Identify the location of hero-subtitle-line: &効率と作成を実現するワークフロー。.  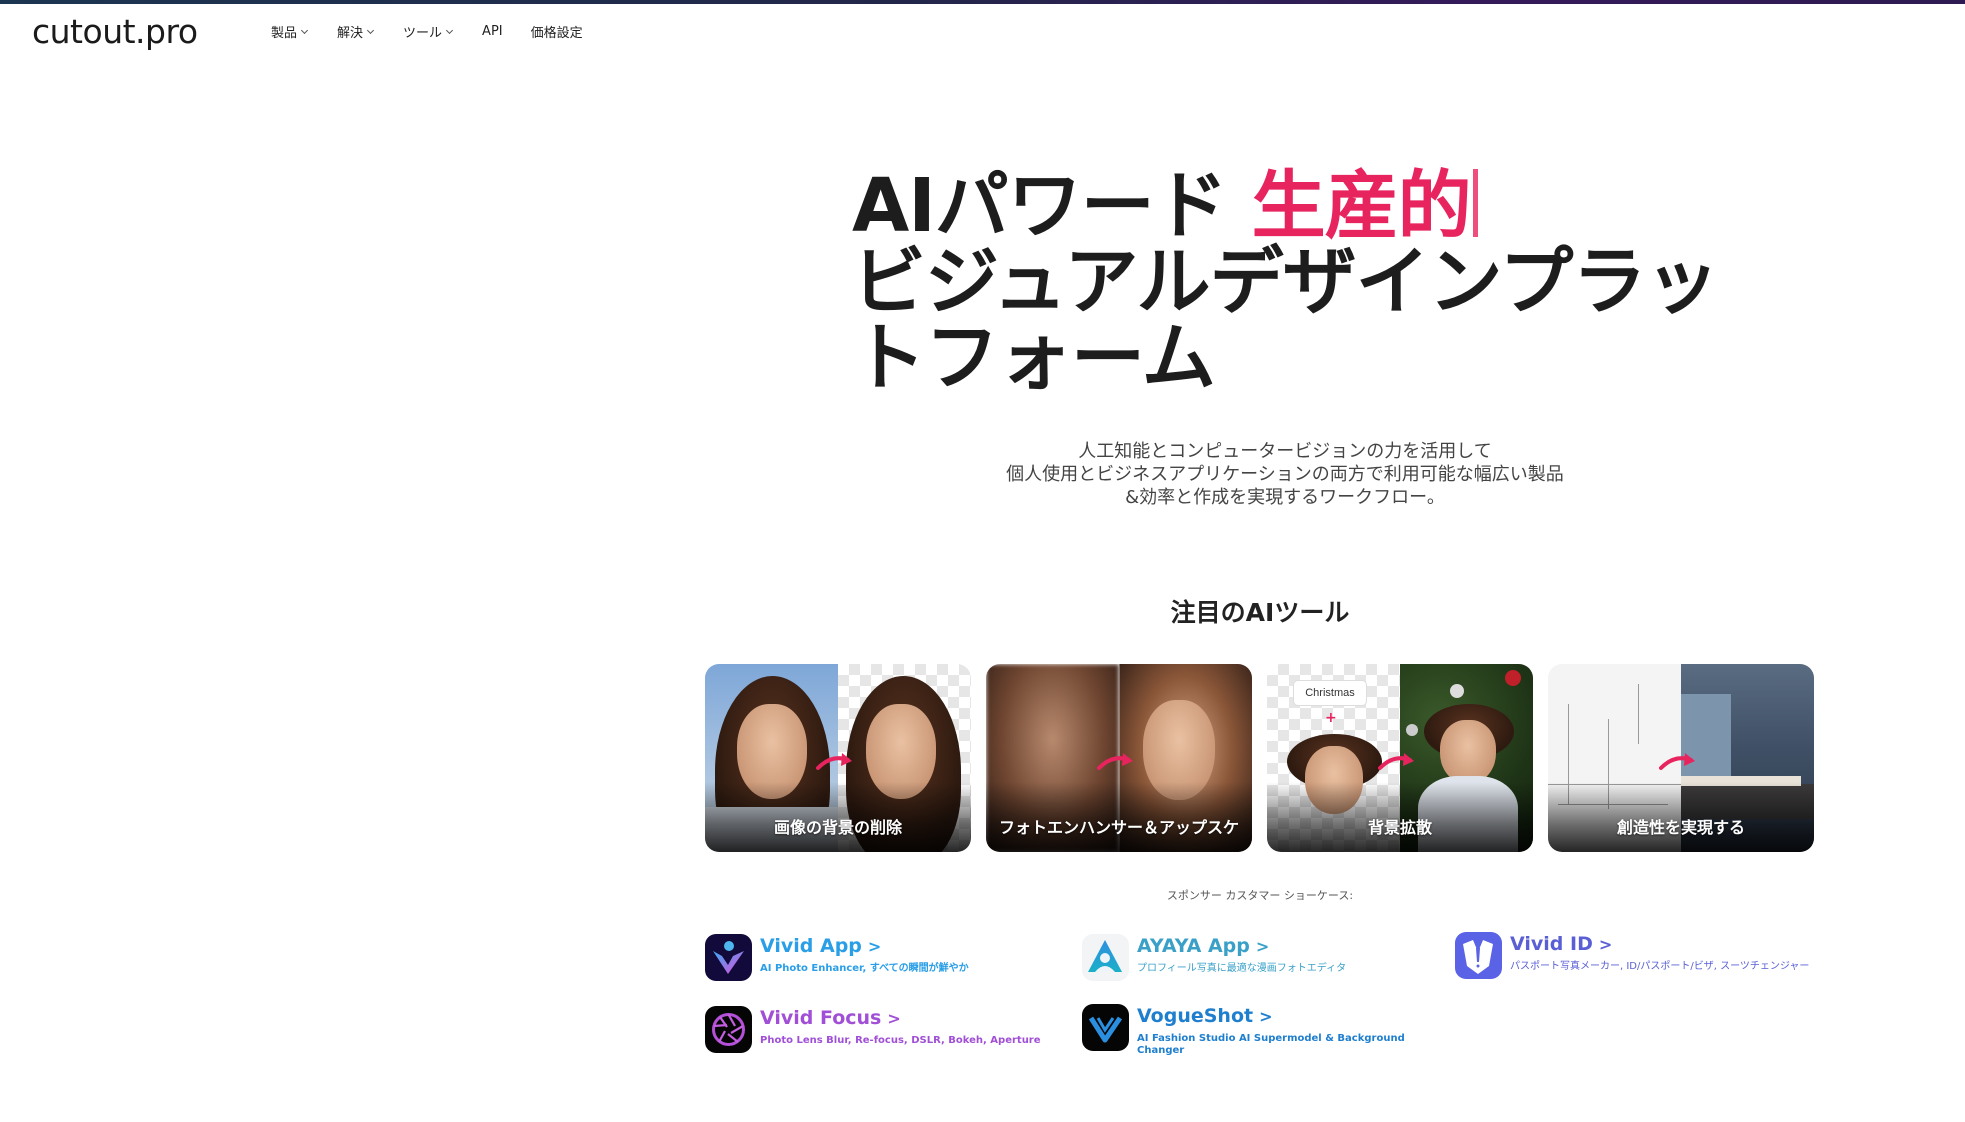
(1285, 497).